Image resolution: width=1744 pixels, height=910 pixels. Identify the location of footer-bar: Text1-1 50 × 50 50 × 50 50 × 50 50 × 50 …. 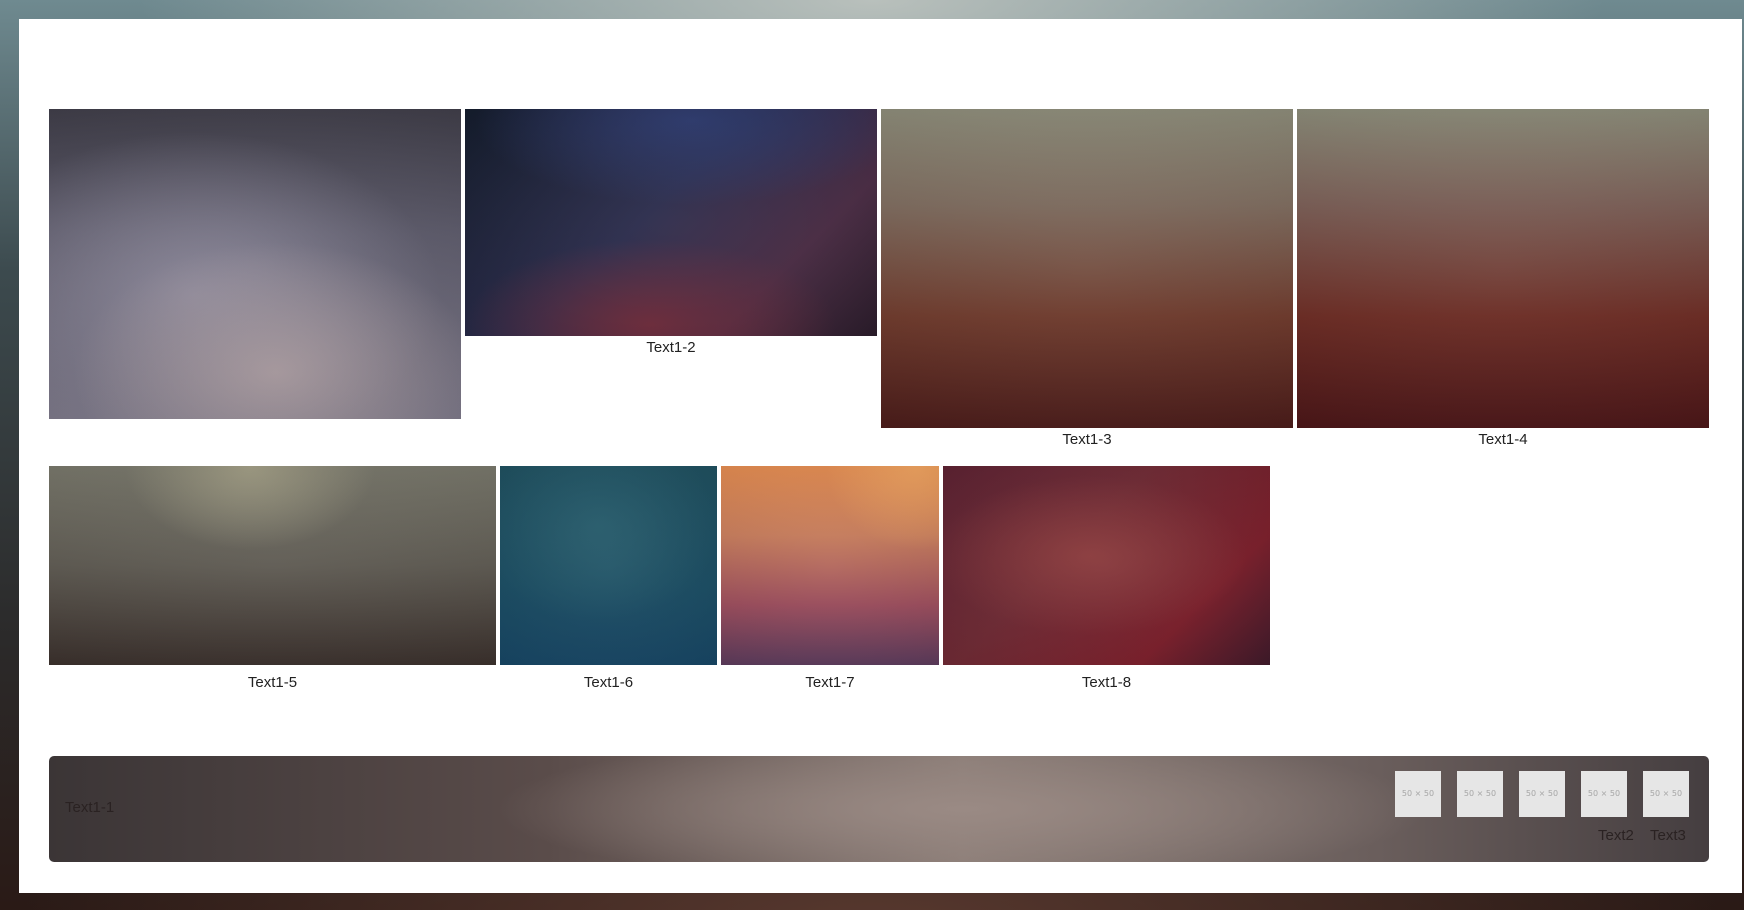
(879, 809).